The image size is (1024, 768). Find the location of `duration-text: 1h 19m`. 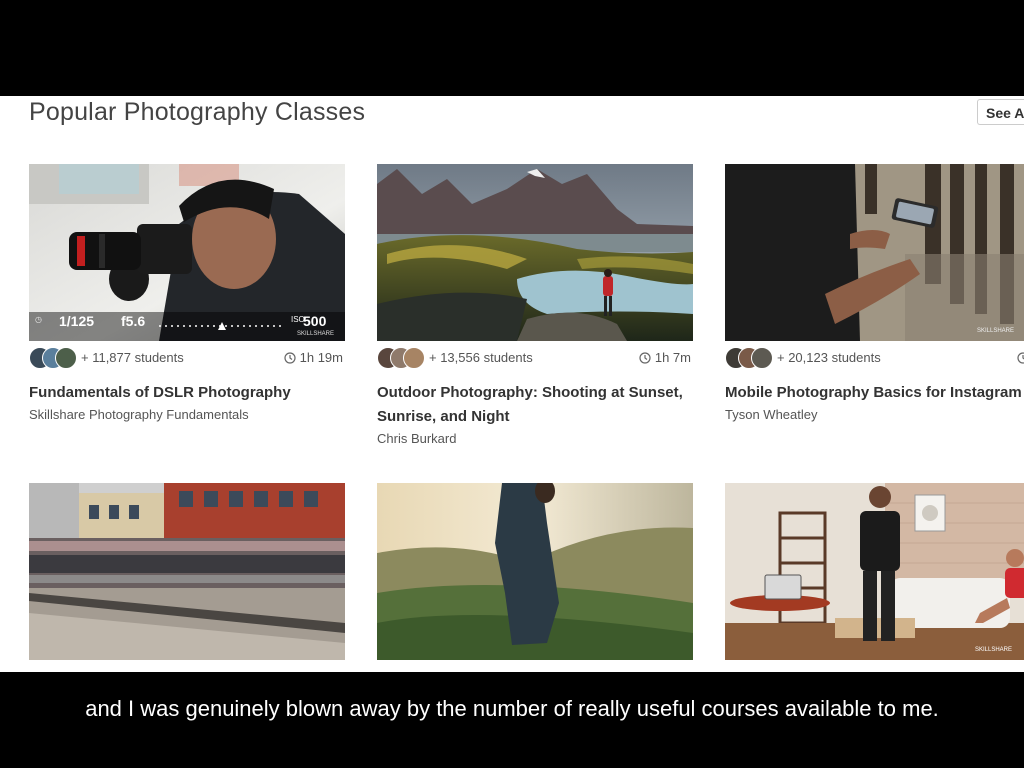

duration-text: 1h 19m is located at coordinates (321, 357).